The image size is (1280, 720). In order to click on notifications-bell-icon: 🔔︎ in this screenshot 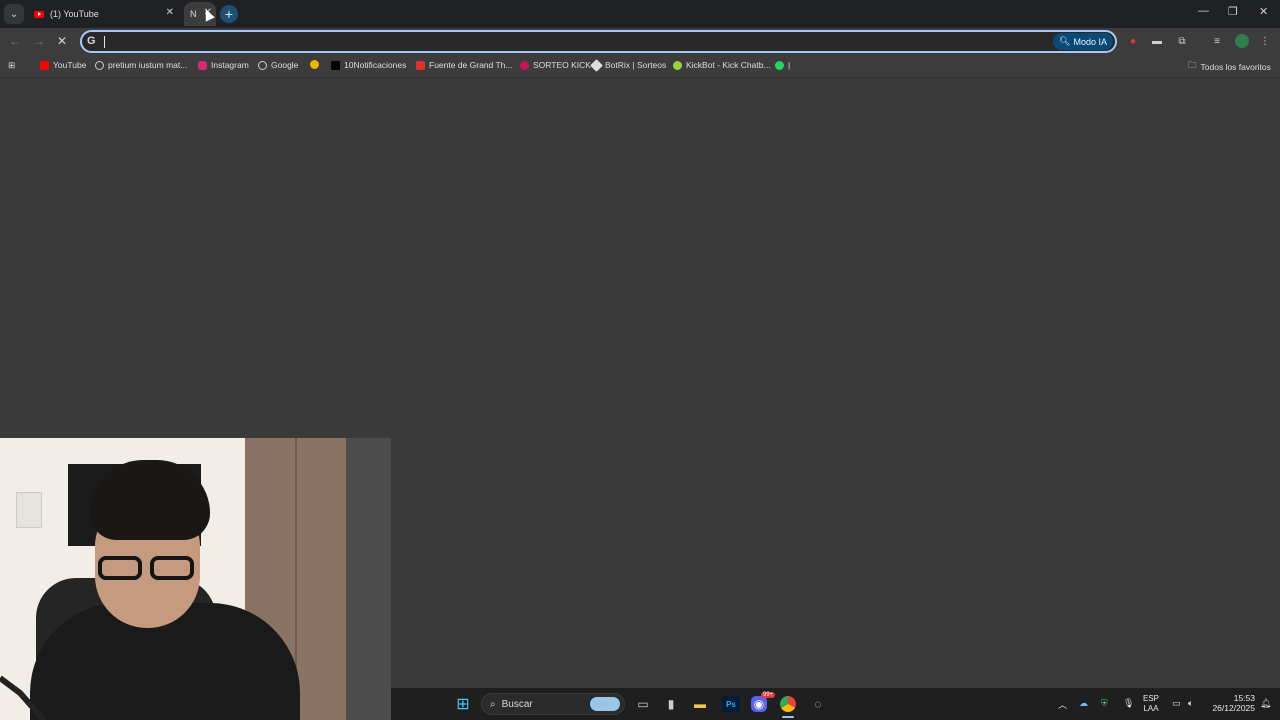, I will do `click(1265, 703)`.